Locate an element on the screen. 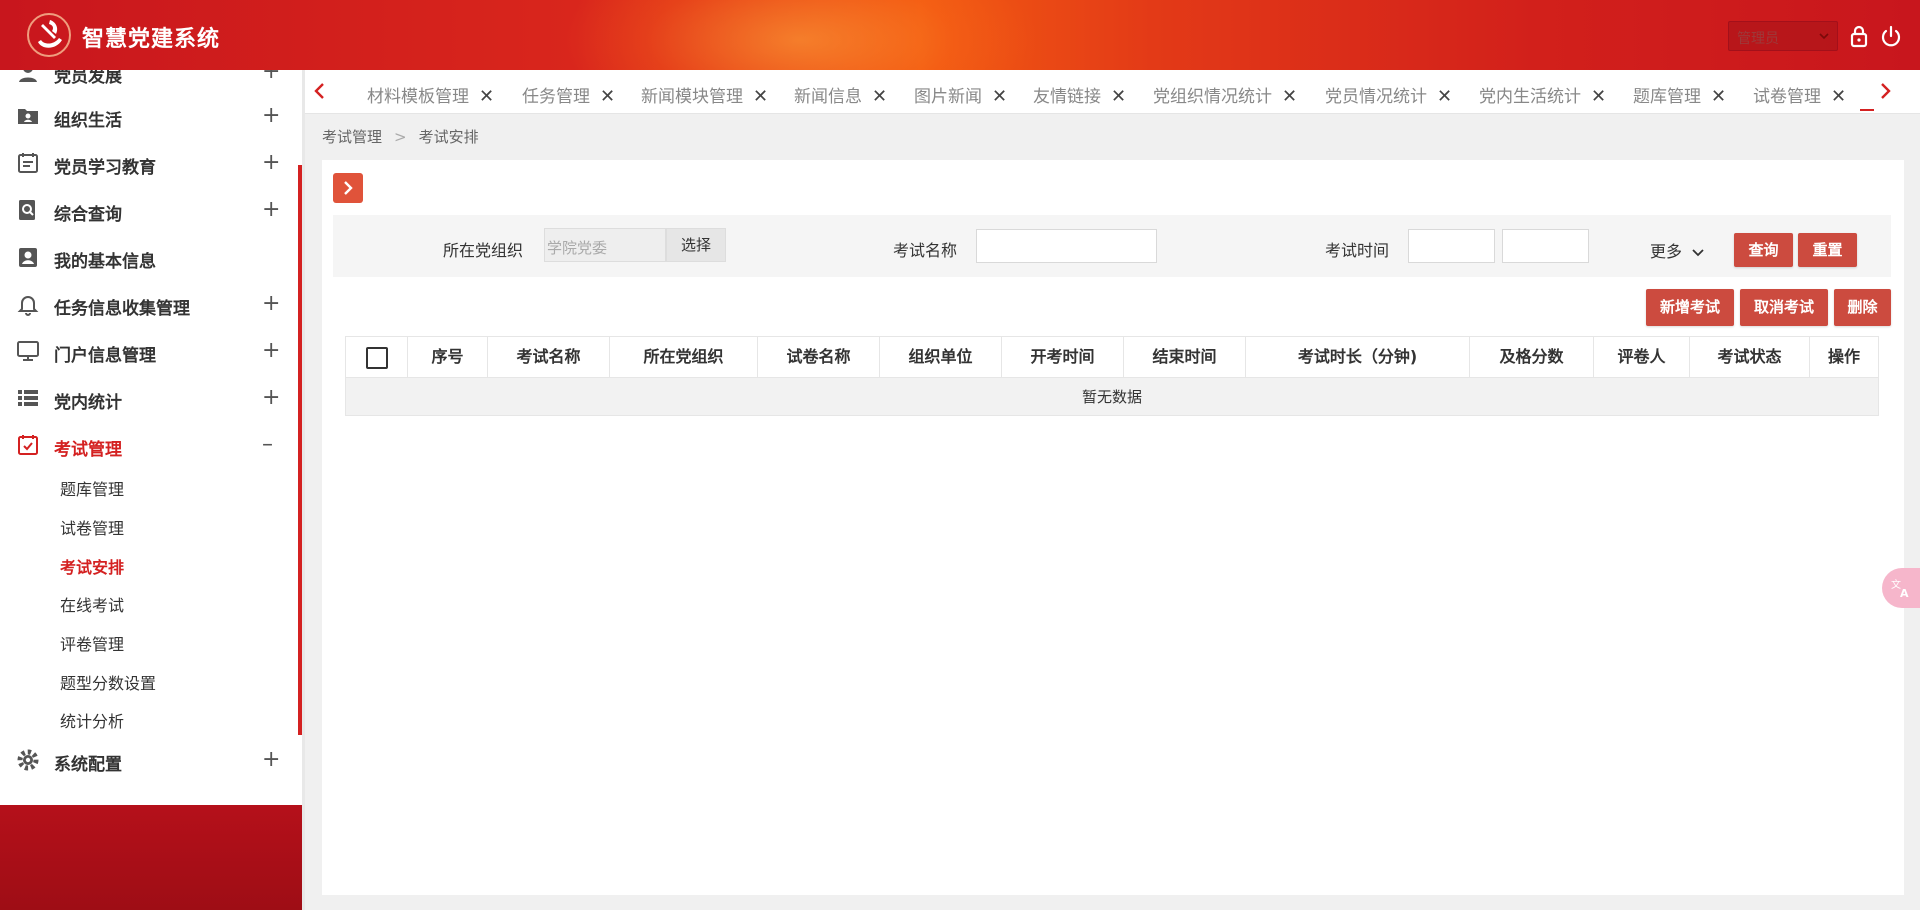 The image size is (1920, 910). tab-item: 党内生活统计 ✕ is located at coordinates (1542, 94).